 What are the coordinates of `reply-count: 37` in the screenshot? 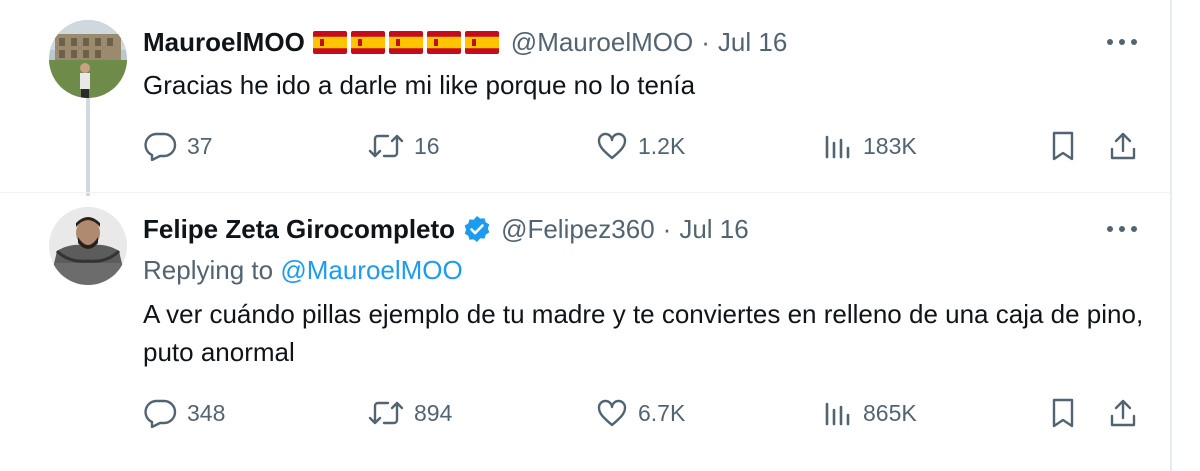 It's located at (200, 145).